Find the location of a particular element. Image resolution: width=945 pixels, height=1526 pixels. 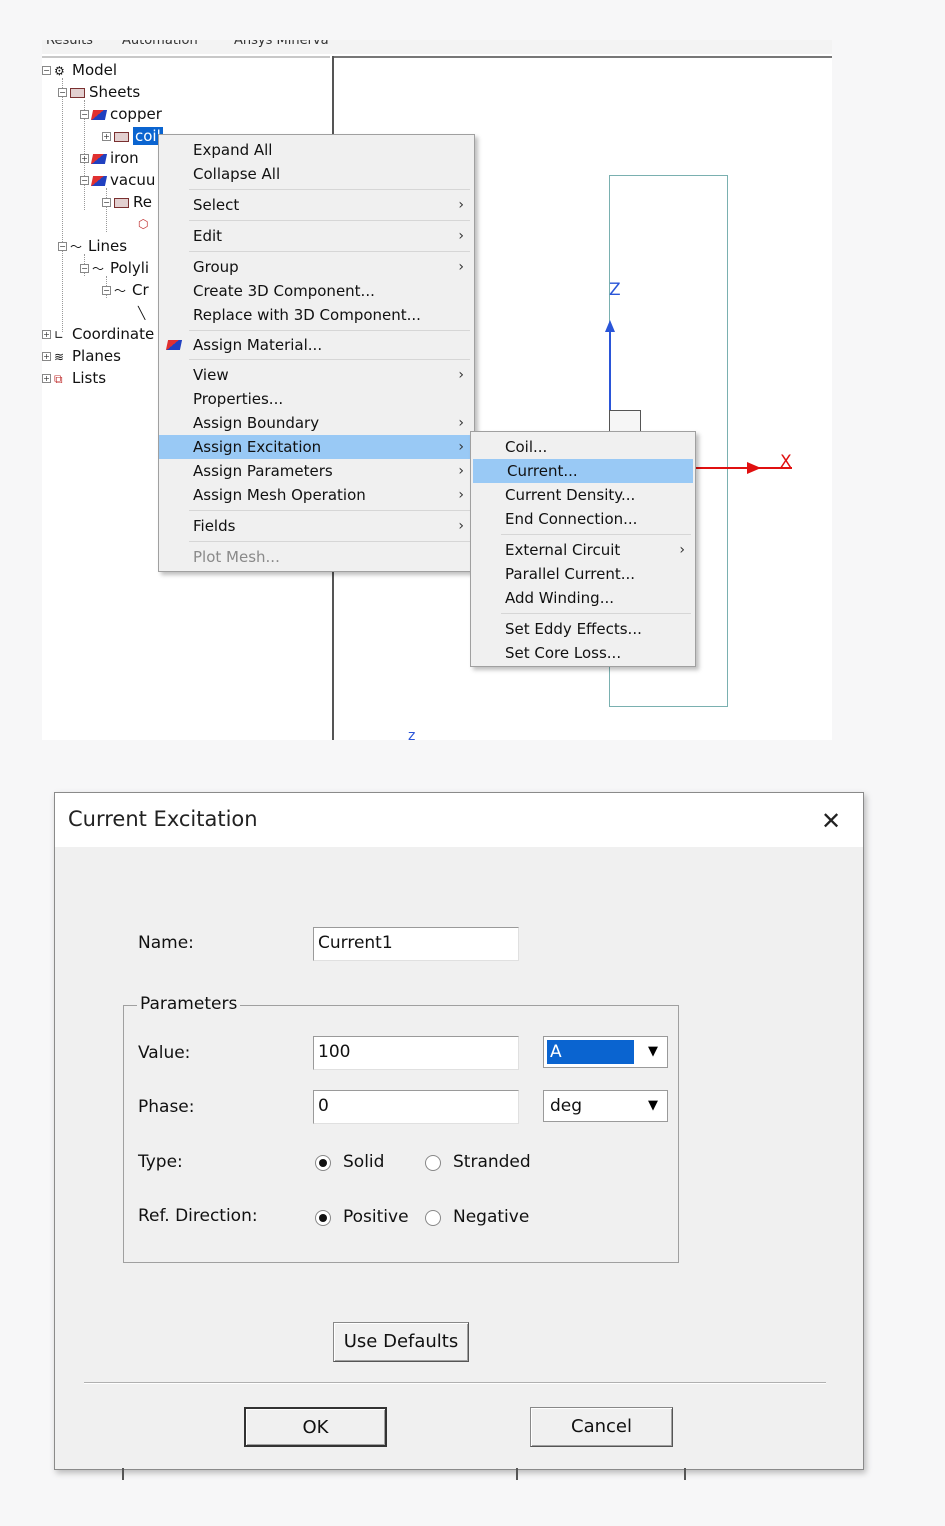

type-stranded-radio is located at coordinates (433, 1163).